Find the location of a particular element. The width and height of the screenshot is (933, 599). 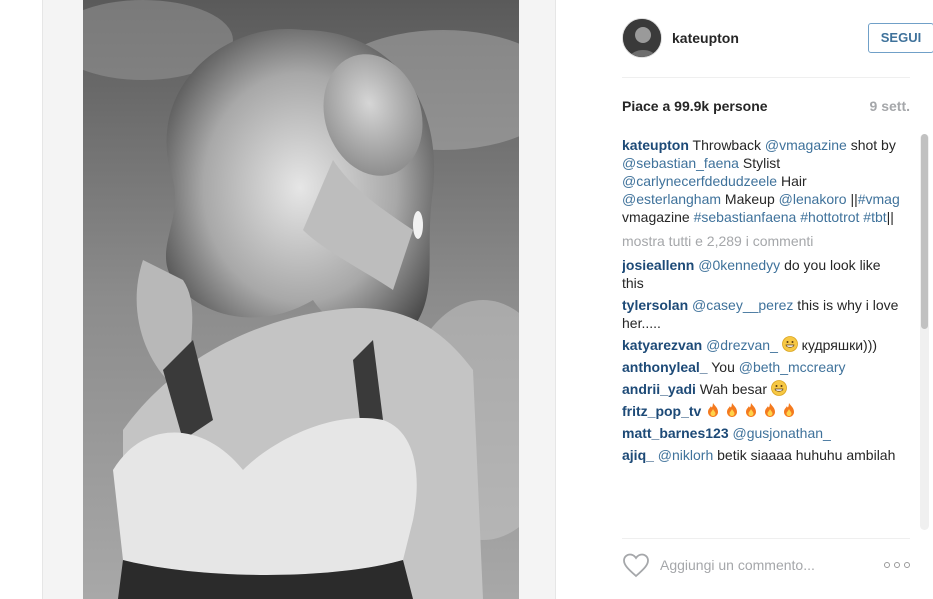

comments-scrollbar is located at coordinates (924, 332).